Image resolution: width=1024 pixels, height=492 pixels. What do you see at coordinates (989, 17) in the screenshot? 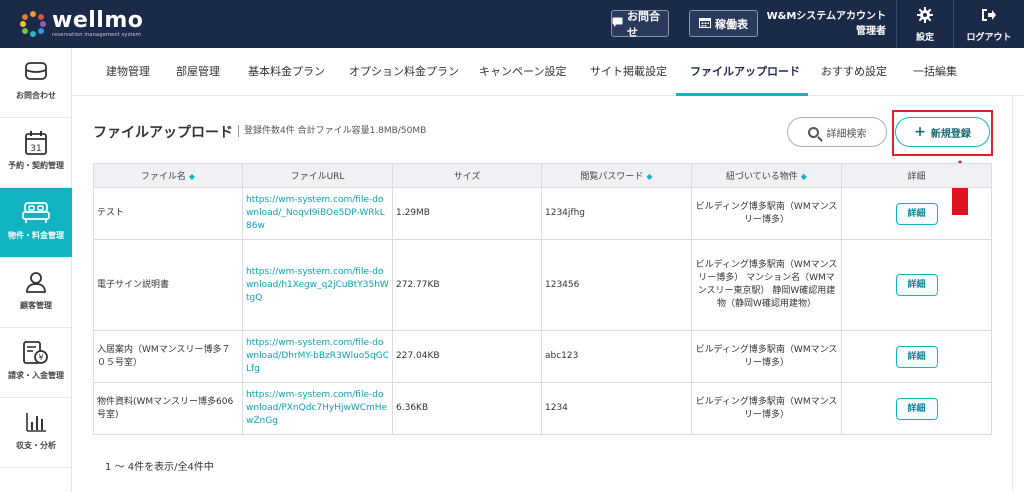
I see `logout-icon` at bounding box center [989, 17].